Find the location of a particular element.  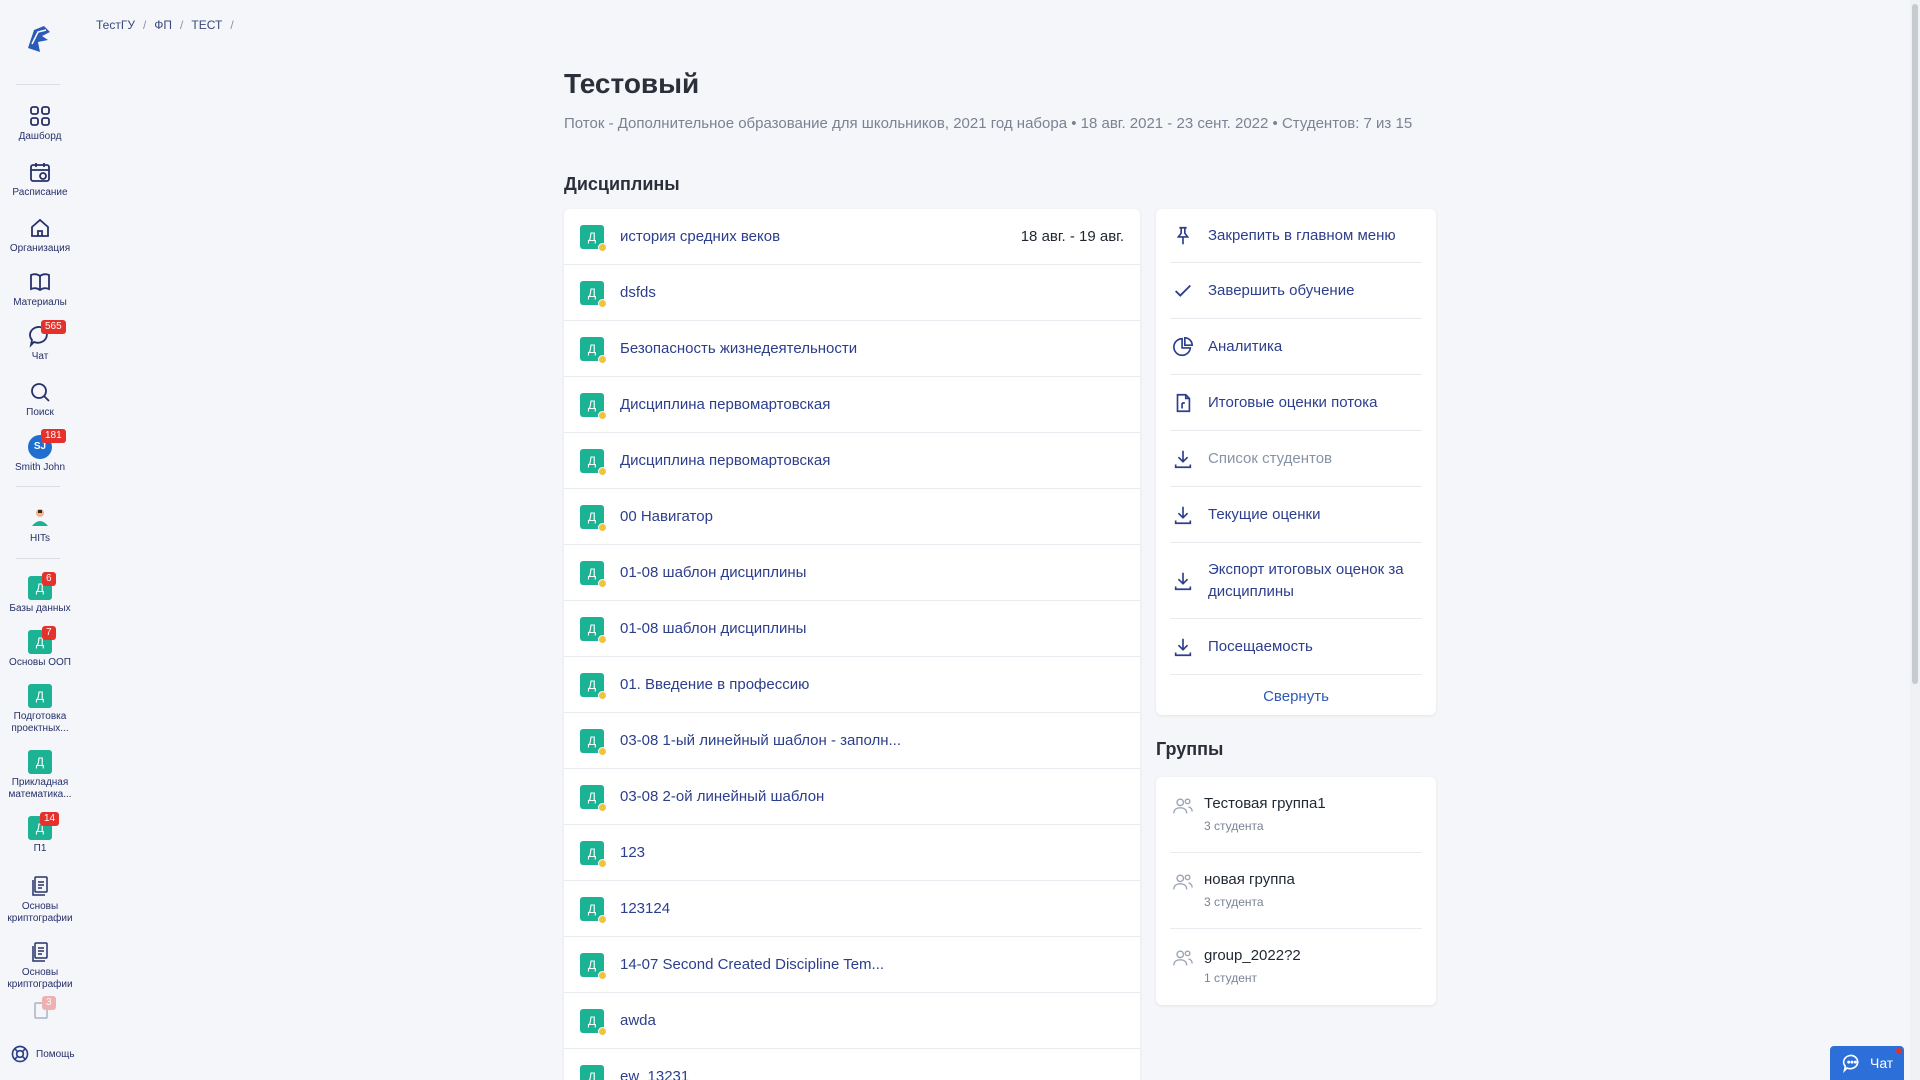

discipline-row: Д Безопасность жизнедеятельности is located at coordinates (852, 349).